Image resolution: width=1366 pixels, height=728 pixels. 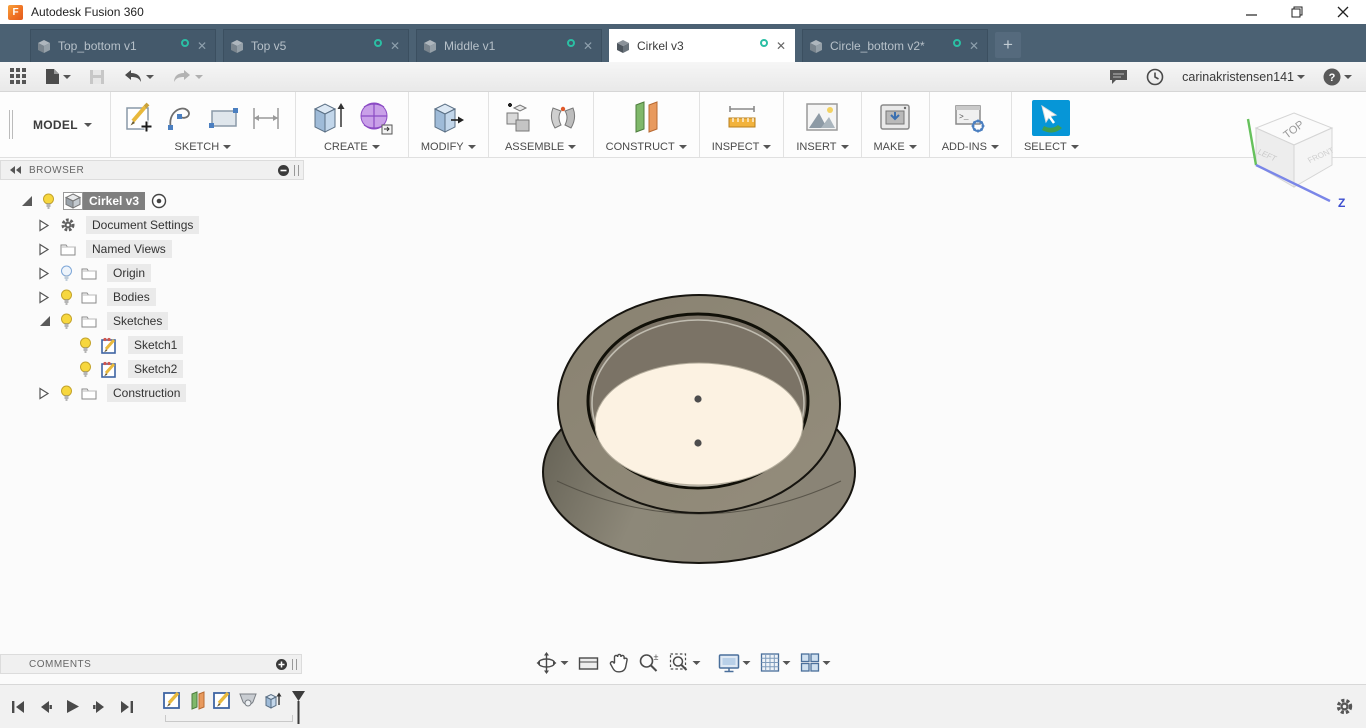 I want to click on view-cube: TOP LEFT FRONT Z, so click(x=1294, y=156).